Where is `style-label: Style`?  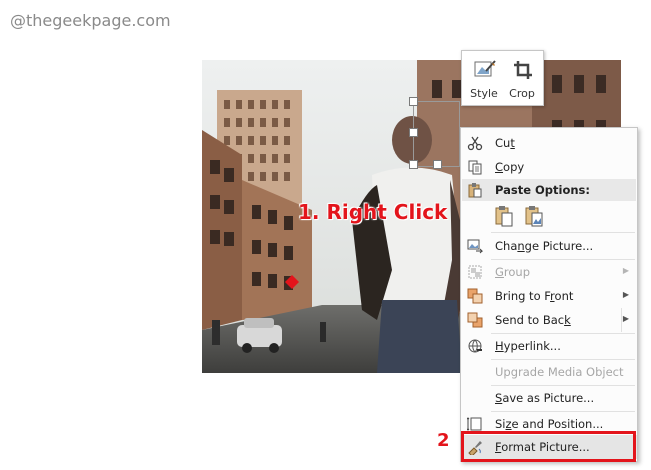
style-label: Style is located at coordinates (484, 93).